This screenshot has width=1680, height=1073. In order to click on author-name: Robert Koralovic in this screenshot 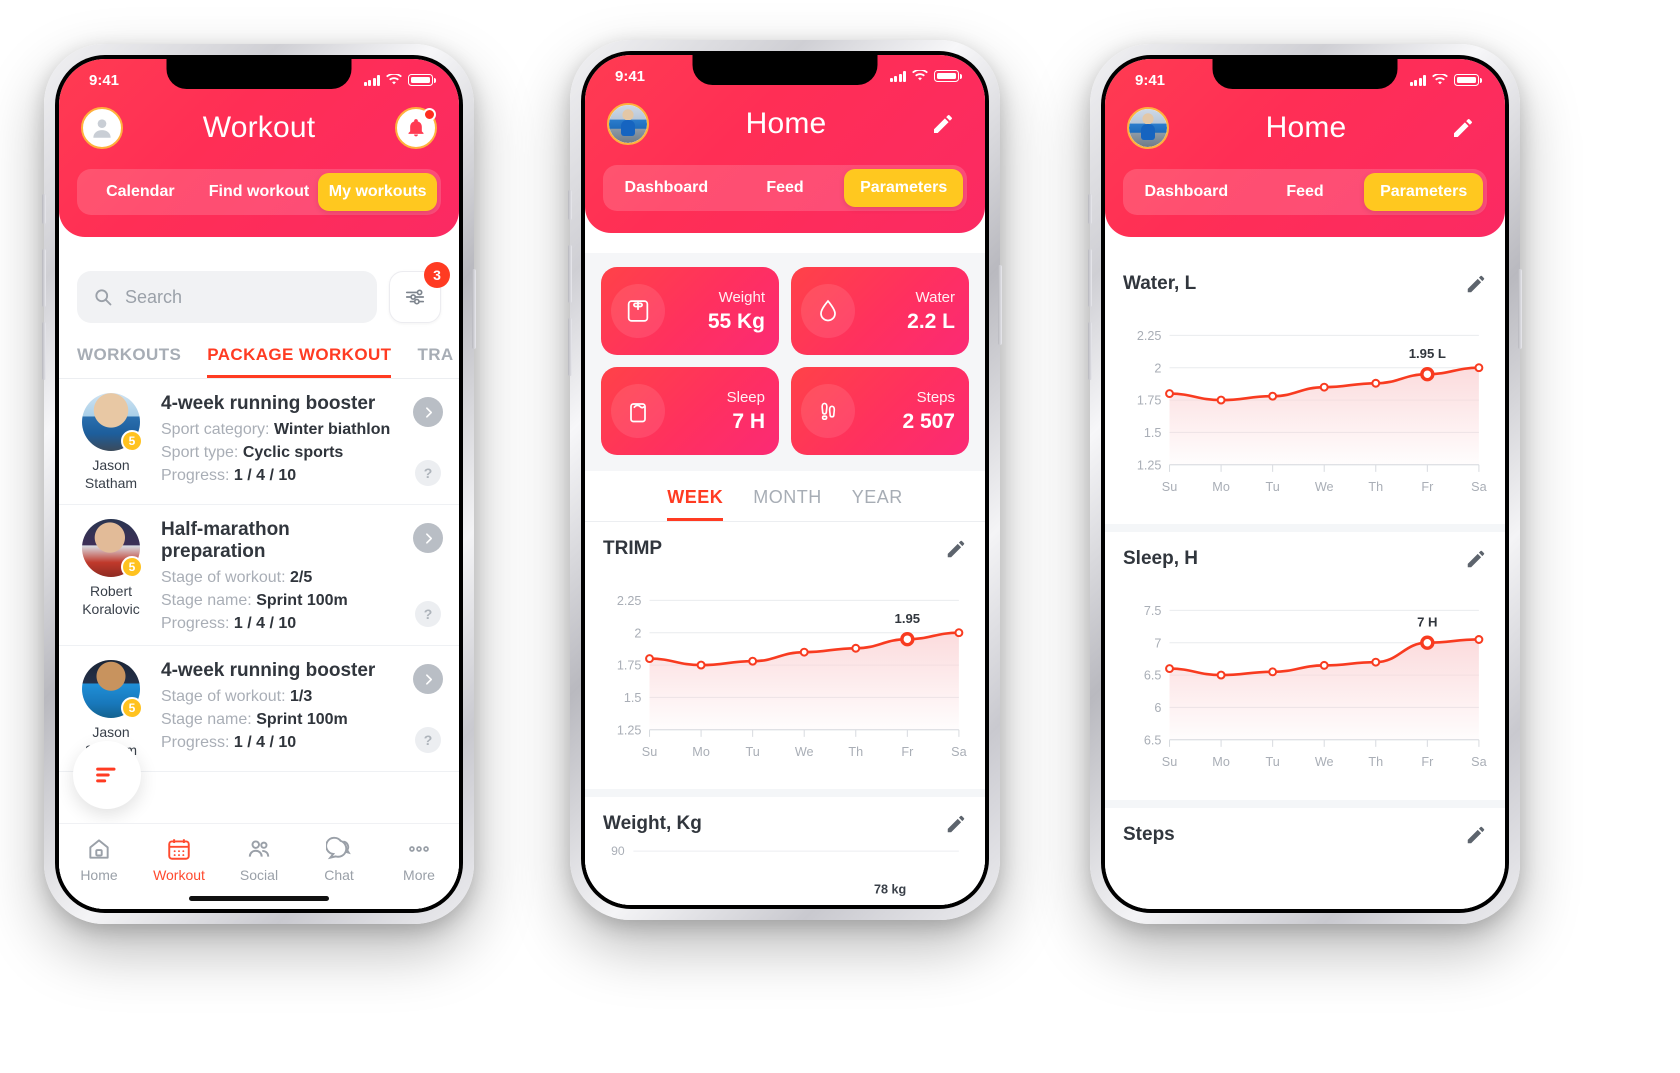, I will do `click(111, 600)`.